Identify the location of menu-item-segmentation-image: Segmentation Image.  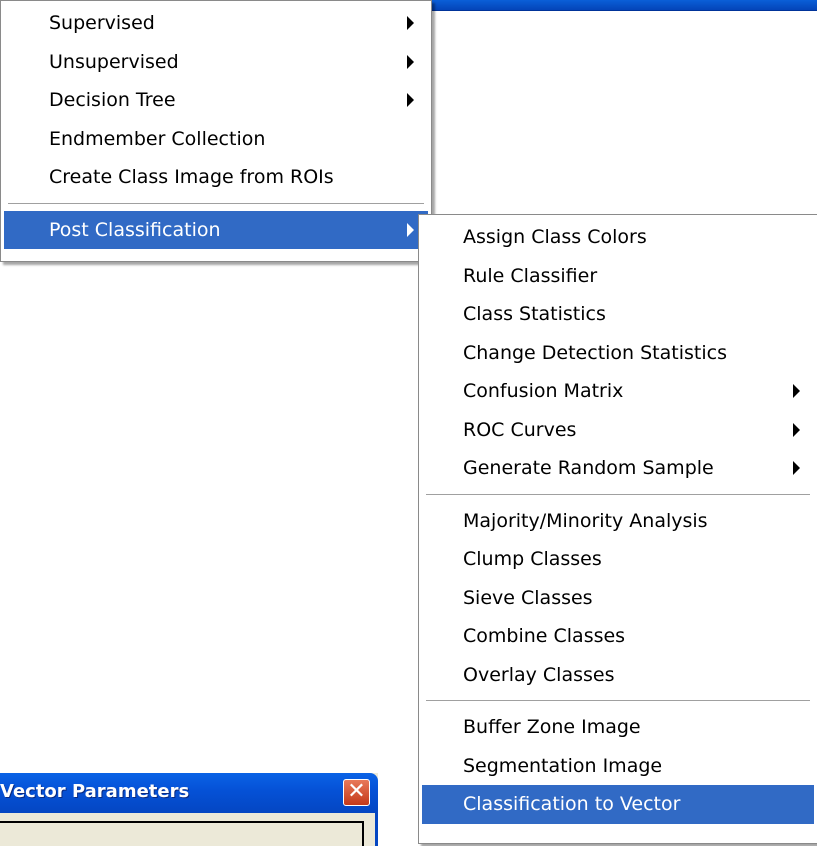
(618, 766).